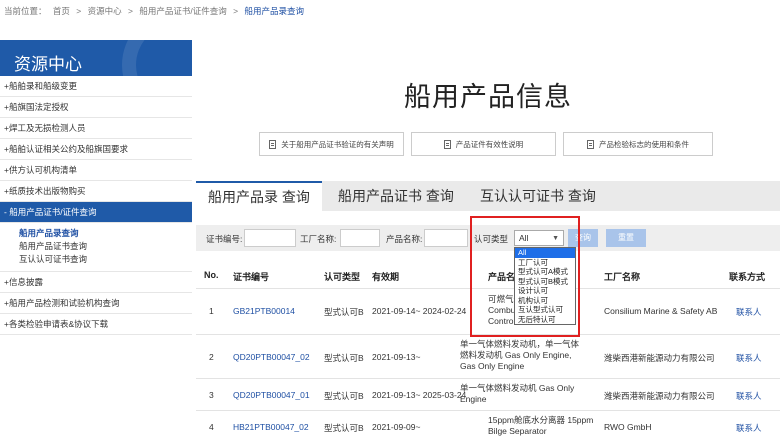 The width and height of the screenshot is (780, 444). I want to click on mark-usage-doc-button: 产品检验标志的使用和条件, so click(638, 144).